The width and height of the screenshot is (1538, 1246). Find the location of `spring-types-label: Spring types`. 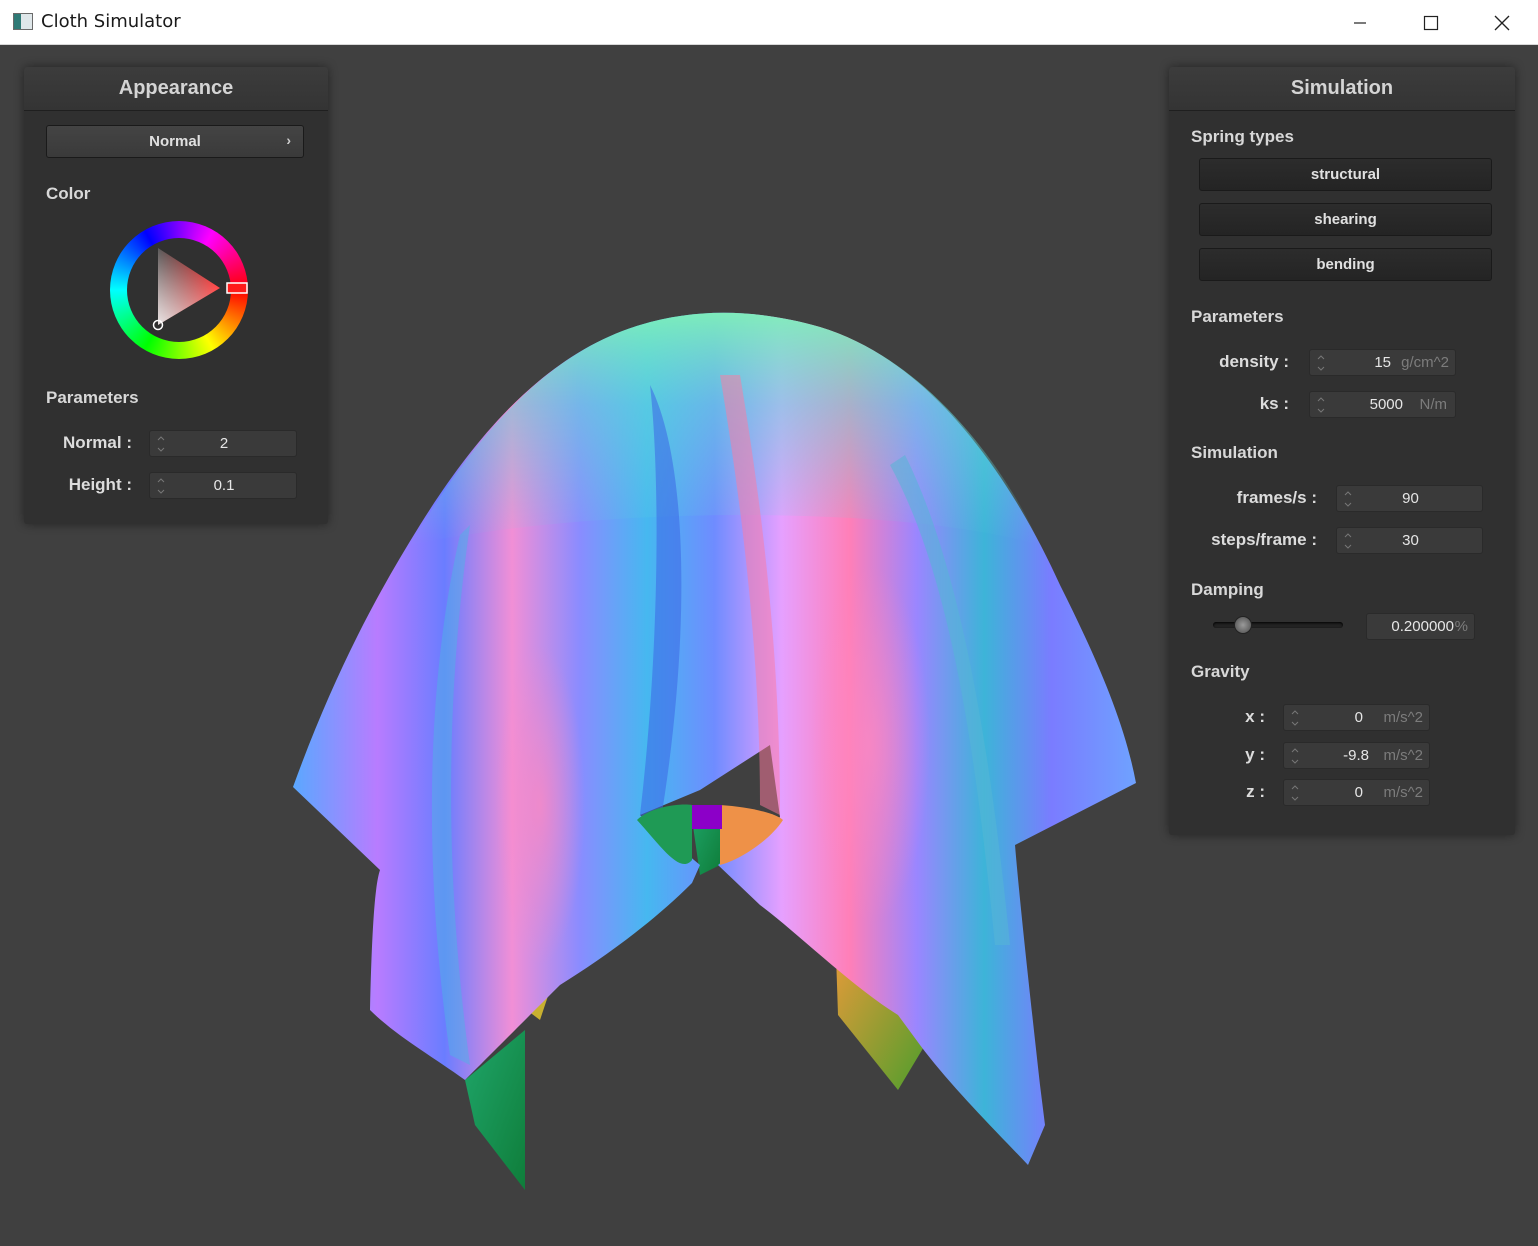

spring-types-label: Spring types is located at coordinates (1242, 136).